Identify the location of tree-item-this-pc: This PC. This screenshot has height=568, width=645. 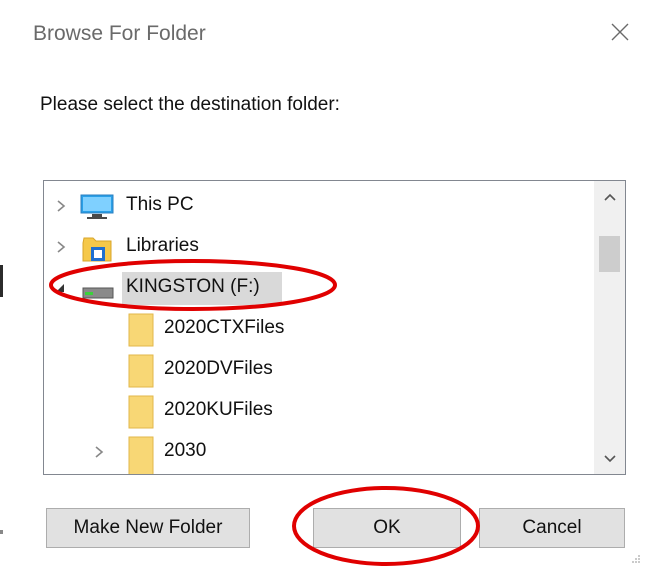
(314, 206).